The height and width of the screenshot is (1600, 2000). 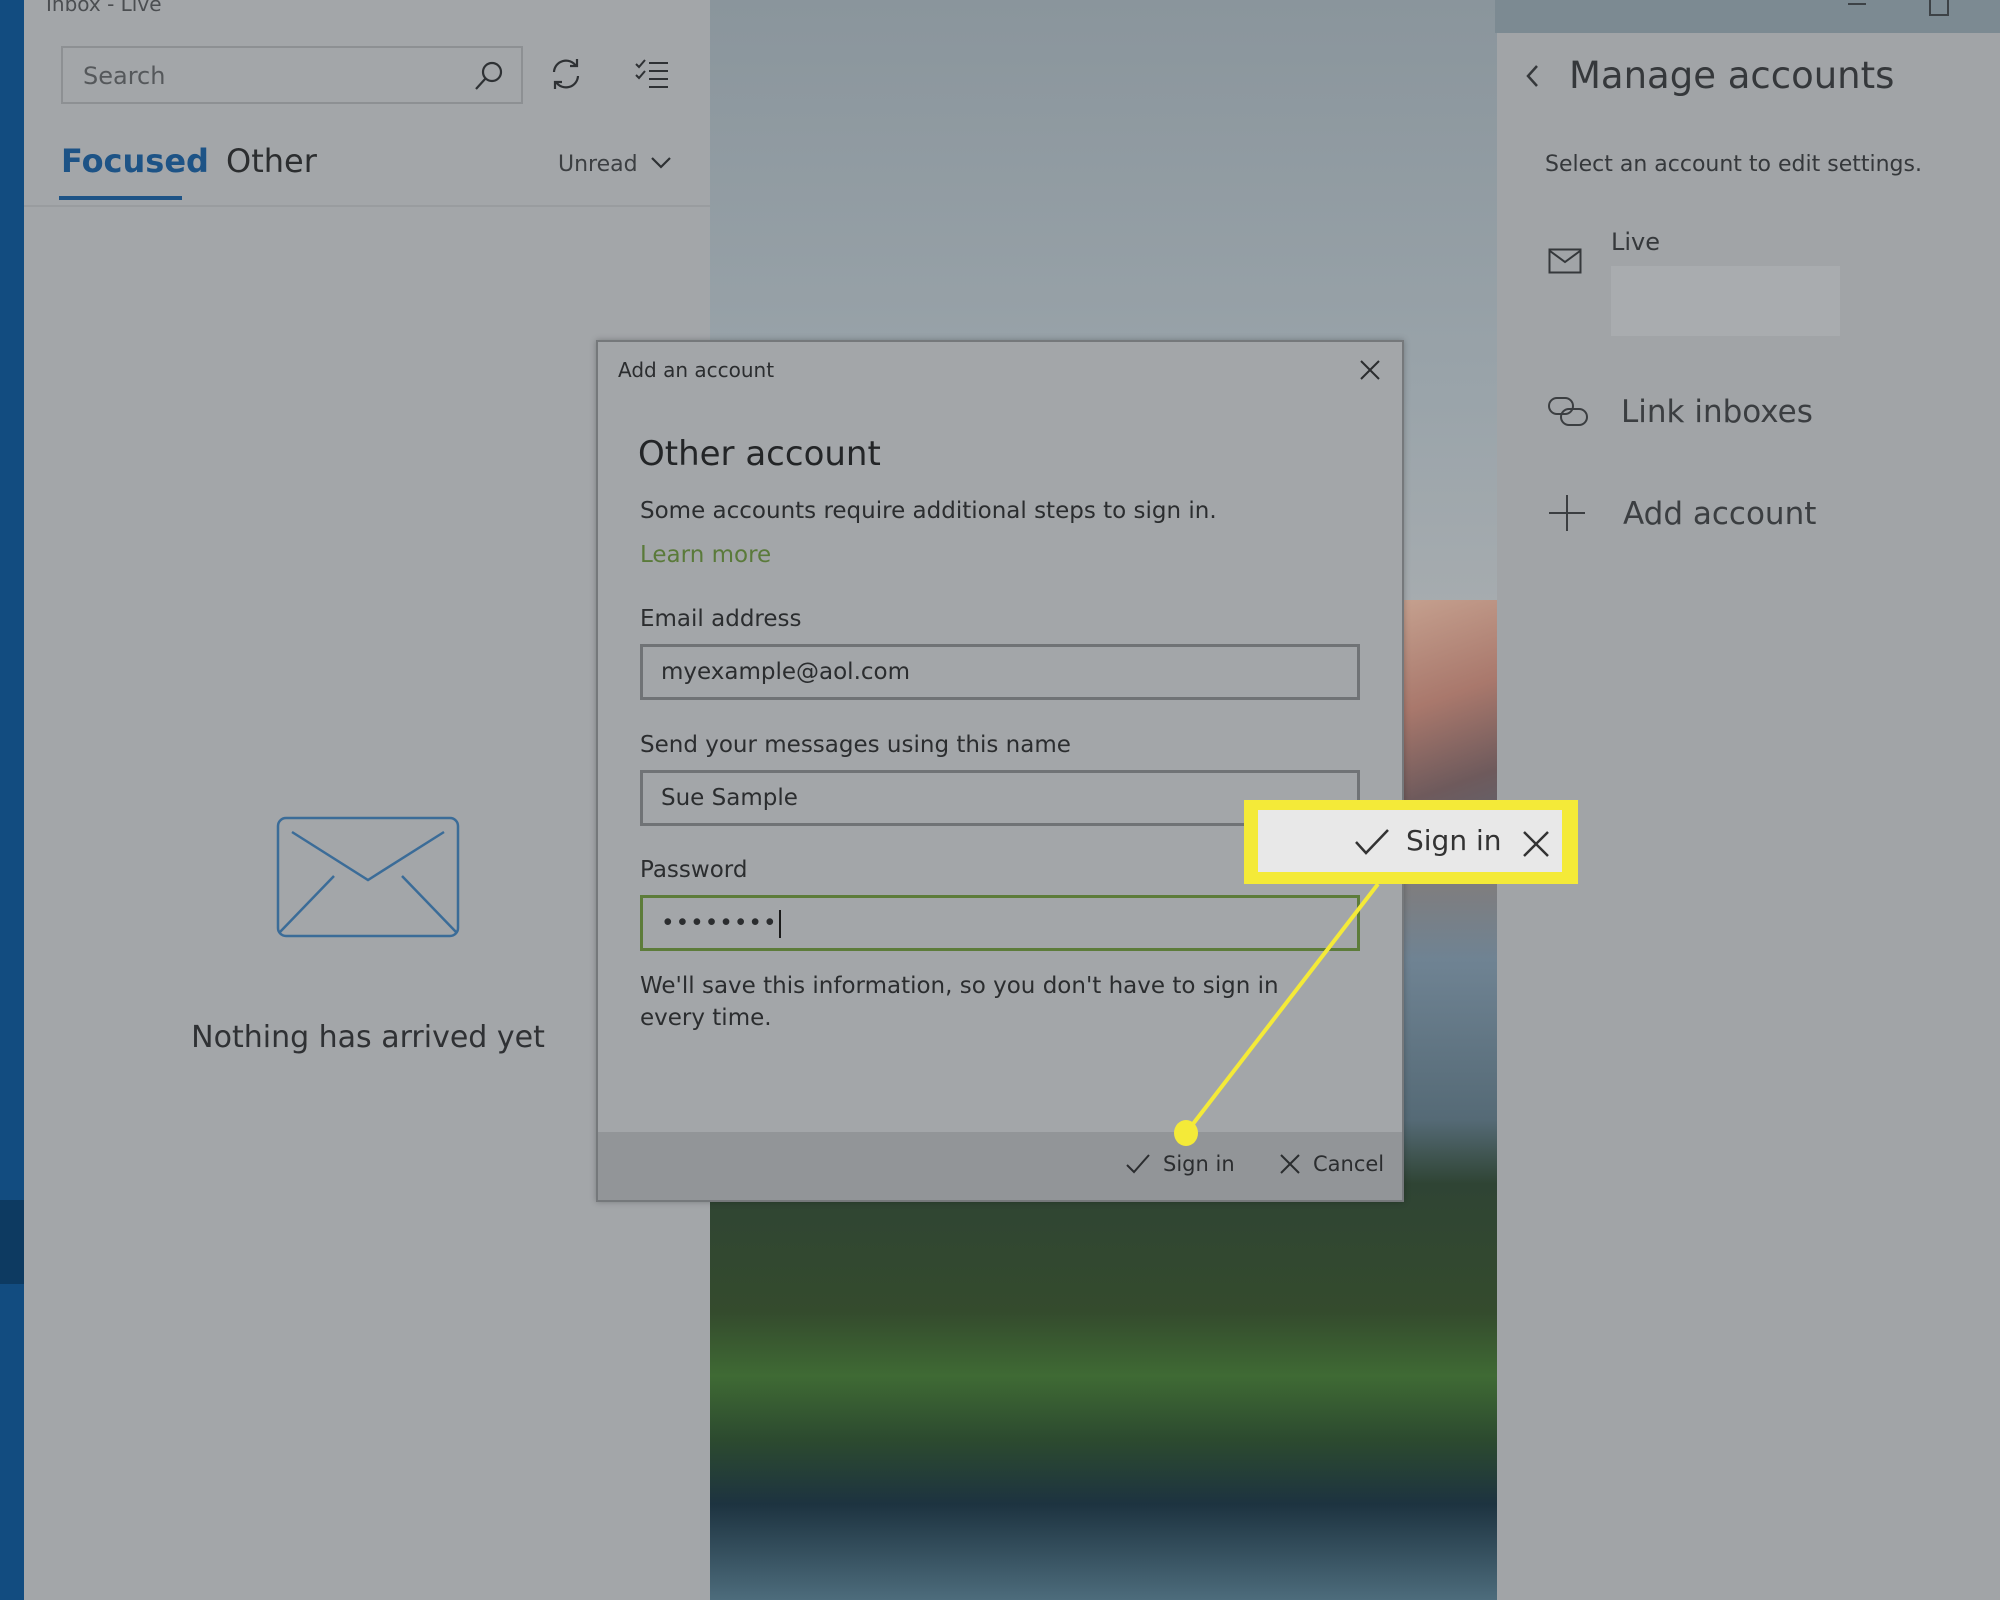 What do you see at coordinates (705, 555) in the screenshot?
I see `learn-more-link: Learn more` at bounding box center [705, 555].